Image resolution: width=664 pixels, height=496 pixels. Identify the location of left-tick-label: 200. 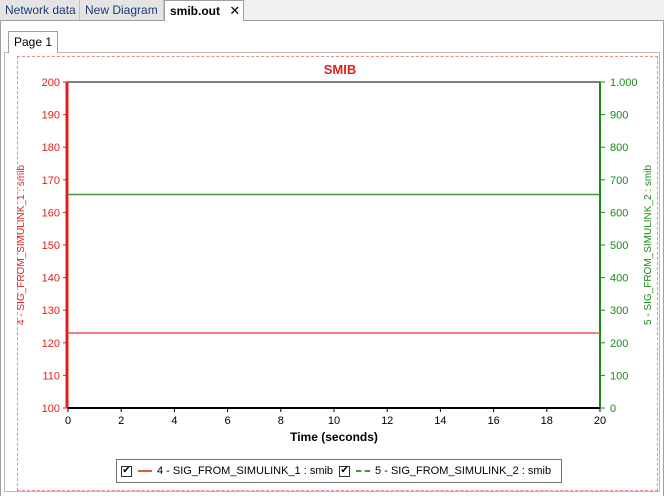
(51, 83).